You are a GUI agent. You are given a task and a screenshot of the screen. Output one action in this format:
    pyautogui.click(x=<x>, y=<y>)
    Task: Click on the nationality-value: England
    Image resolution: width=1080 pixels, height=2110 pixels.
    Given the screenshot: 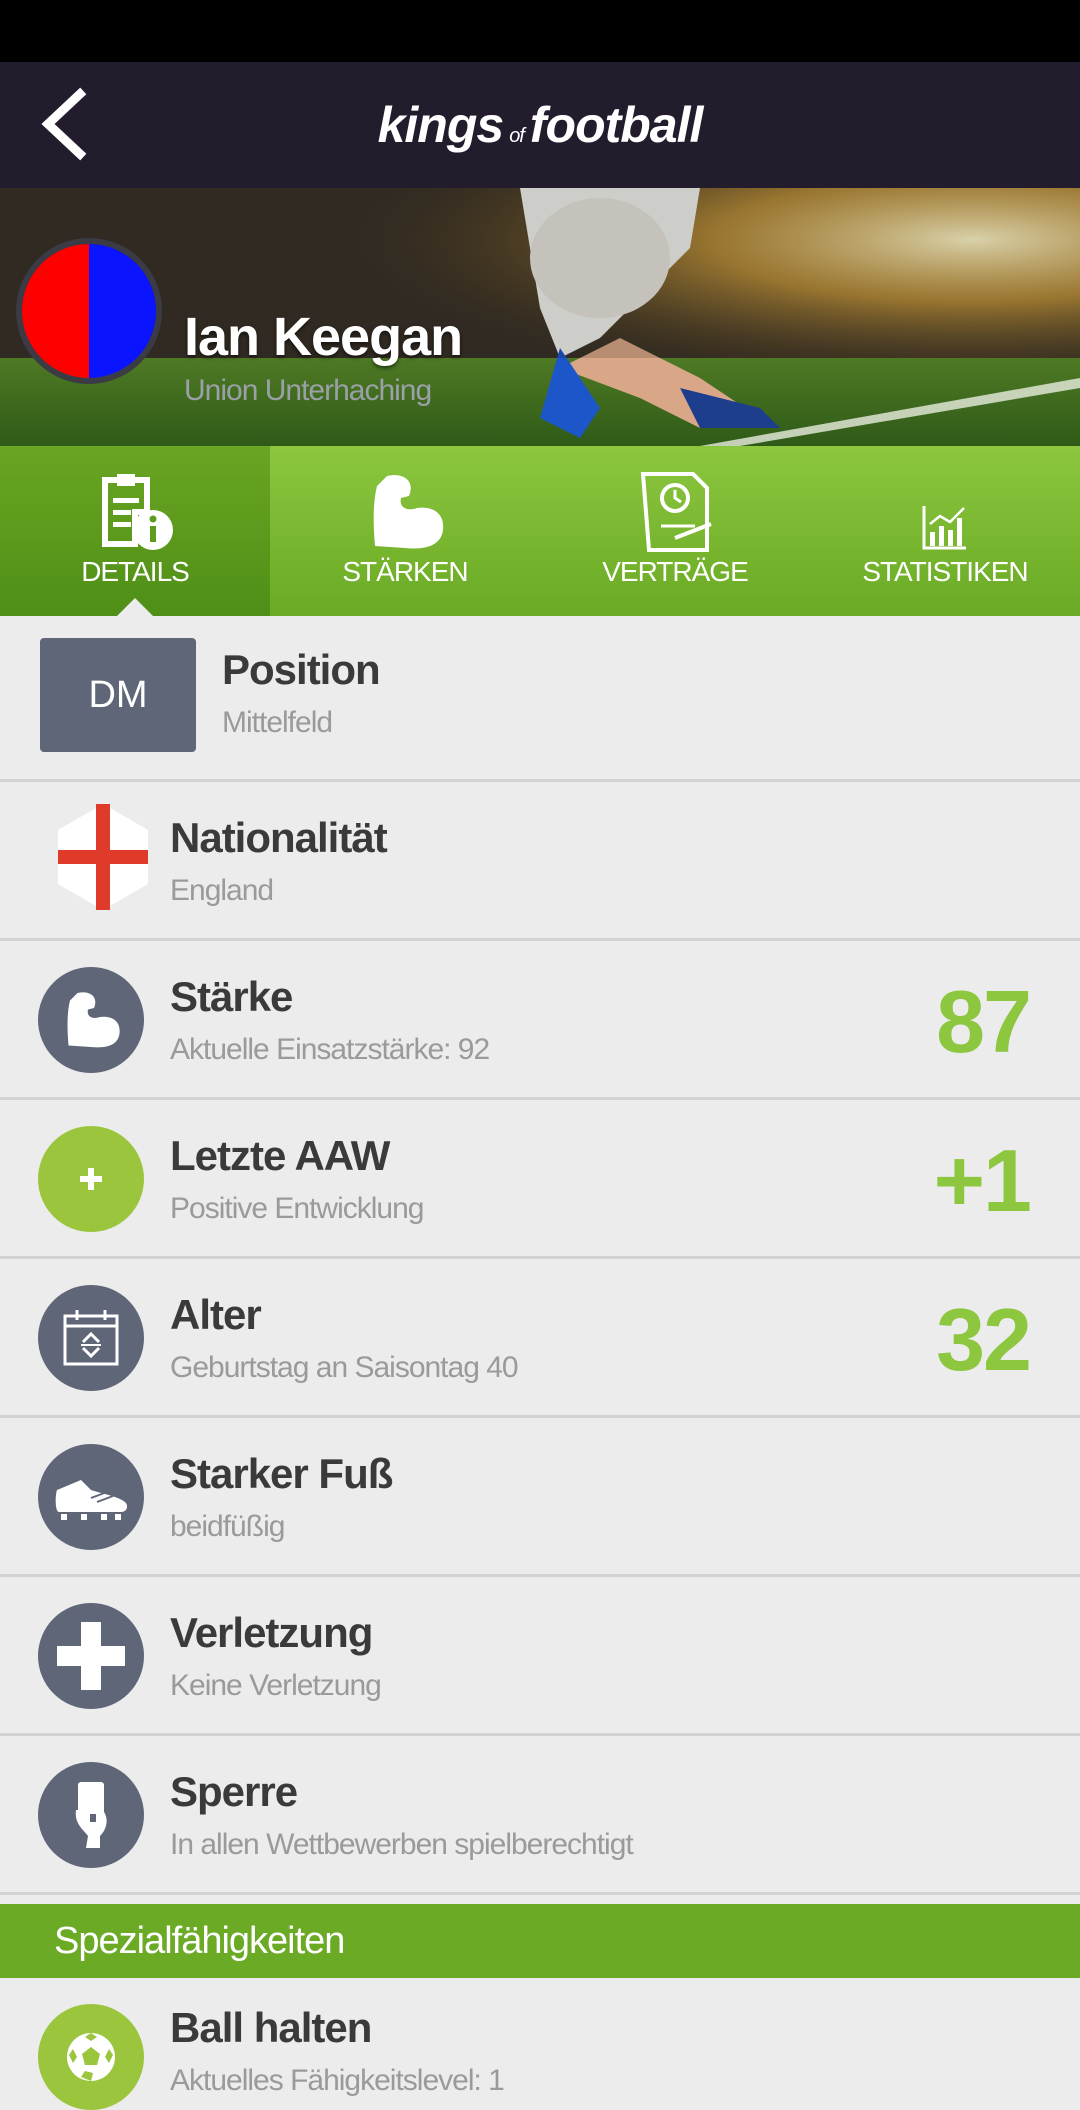 What is the action you would take?
    pyautogui.click(x=222, y=890)
    